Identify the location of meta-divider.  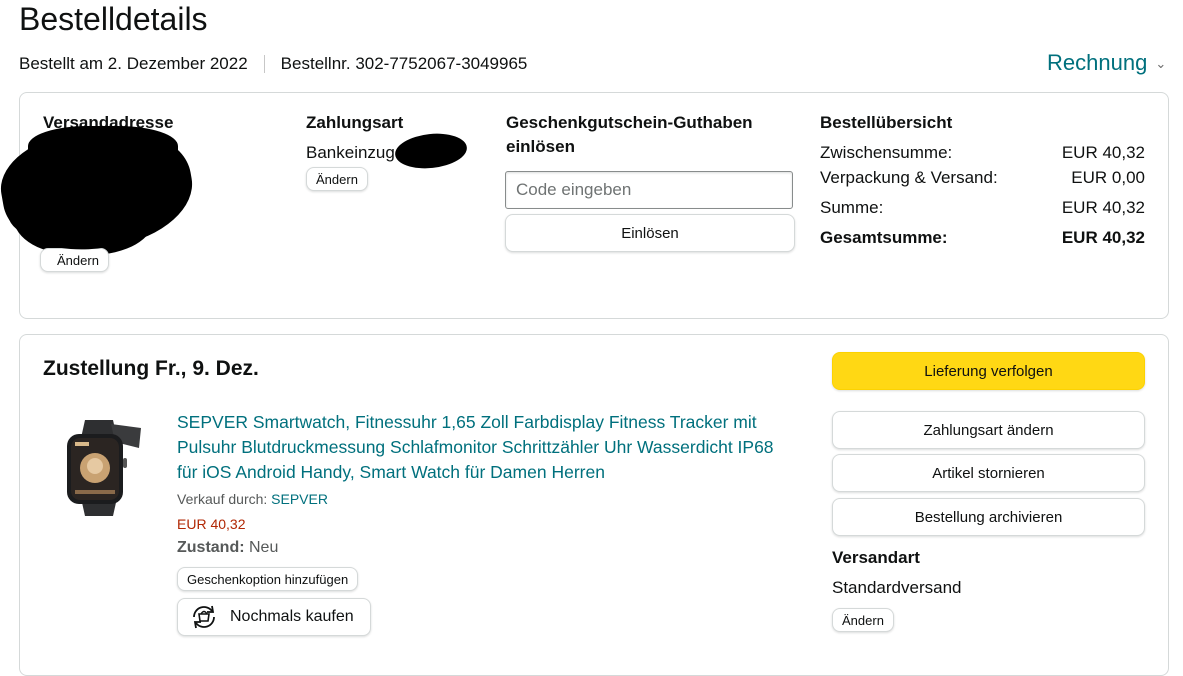
(264, 64).